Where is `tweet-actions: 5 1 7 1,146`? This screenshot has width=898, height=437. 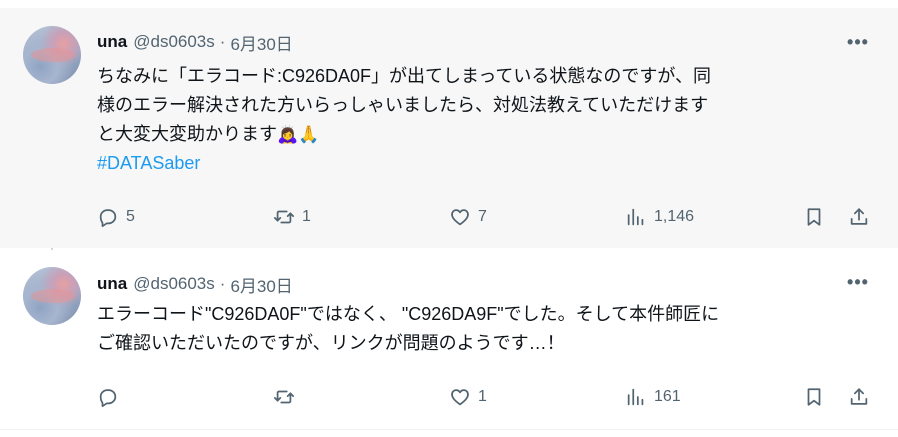 tweet-actions: 5 1 7 1,146 is located at coordinates (487, 217).